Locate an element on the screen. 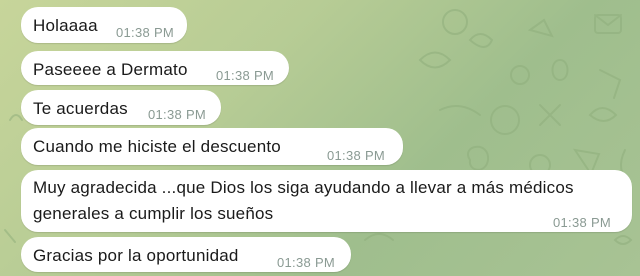  message-bubble: Te acuerdas 01:38 PM is located at coordinates (121, 107).